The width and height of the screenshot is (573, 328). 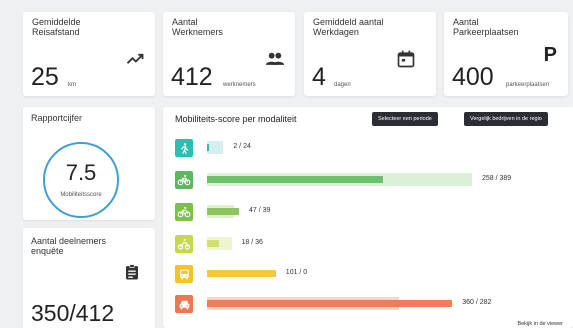 I want to click on enquete-title: Aantal deelnemers enquête, so click(x=69, y=246).